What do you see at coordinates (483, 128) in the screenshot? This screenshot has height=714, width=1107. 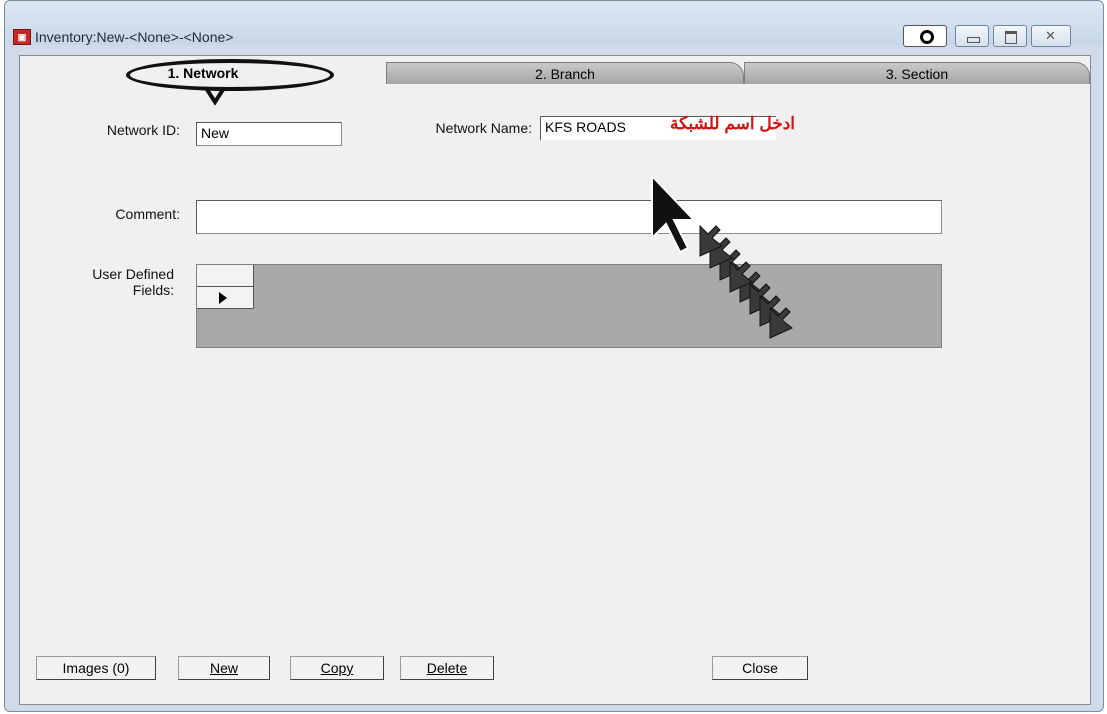 I see `network-name-label: Network Name:` at bounding box center [483, 128].